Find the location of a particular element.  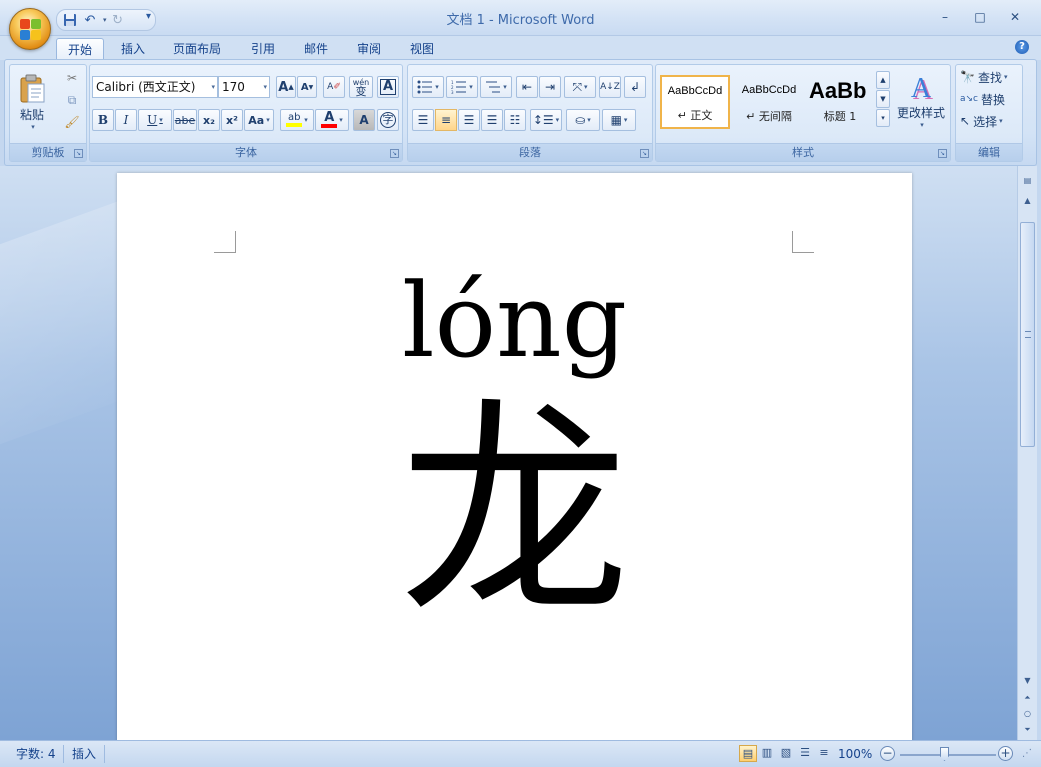

select-button: ↖ 选择 ▾ is located at coordinates (990, 121).